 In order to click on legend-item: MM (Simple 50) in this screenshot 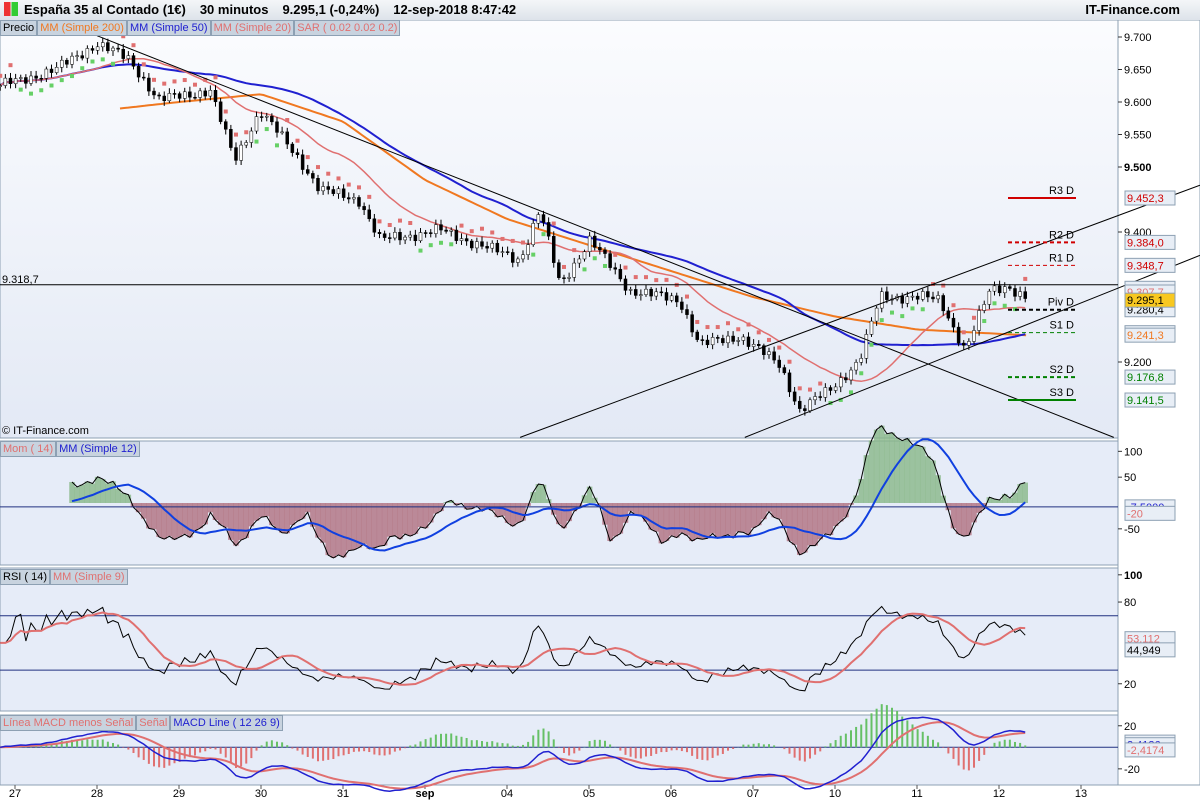, I will do `click(168, 28)`.